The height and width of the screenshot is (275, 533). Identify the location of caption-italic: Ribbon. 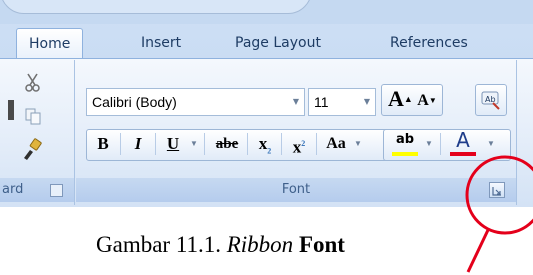
(260, 244).